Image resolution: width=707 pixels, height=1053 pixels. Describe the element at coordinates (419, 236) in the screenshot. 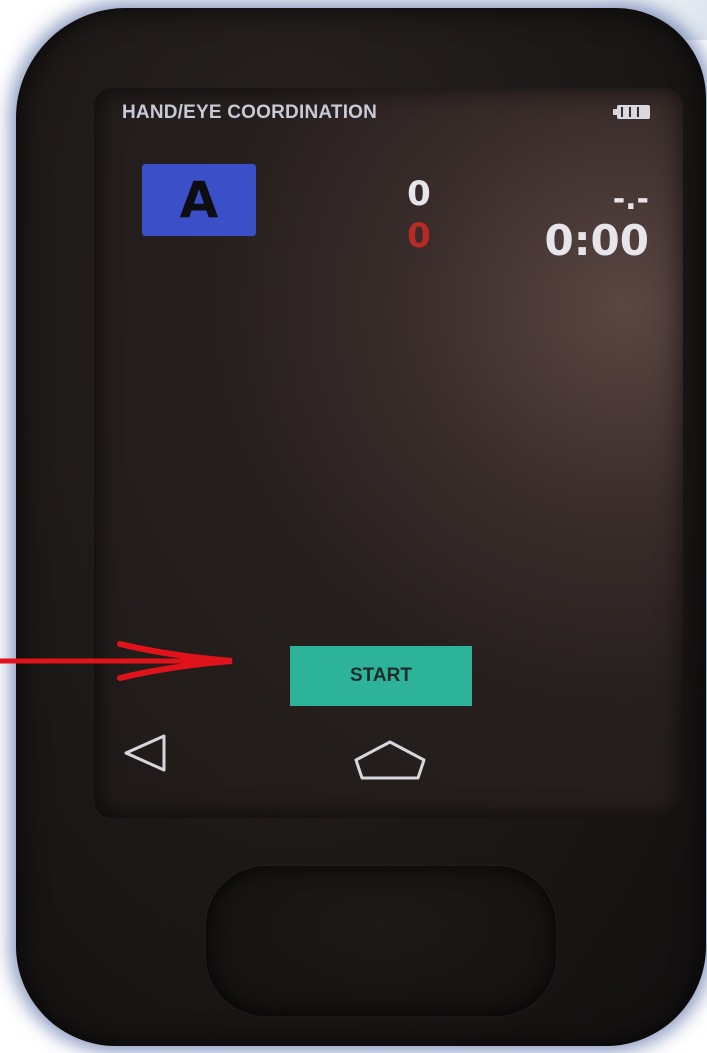

I see `misses-count: 0` at that location.